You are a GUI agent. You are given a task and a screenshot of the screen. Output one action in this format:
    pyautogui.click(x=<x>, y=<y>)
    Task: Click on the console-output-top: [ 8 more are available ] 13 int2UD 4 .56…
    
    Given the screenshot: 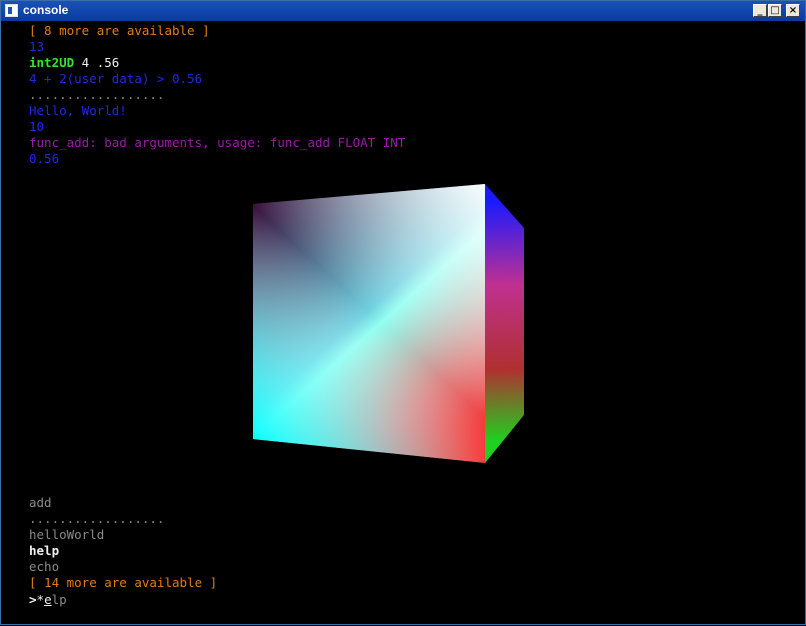 What is the action you would take?
    pyautogui.click(x=217, y=95)
    